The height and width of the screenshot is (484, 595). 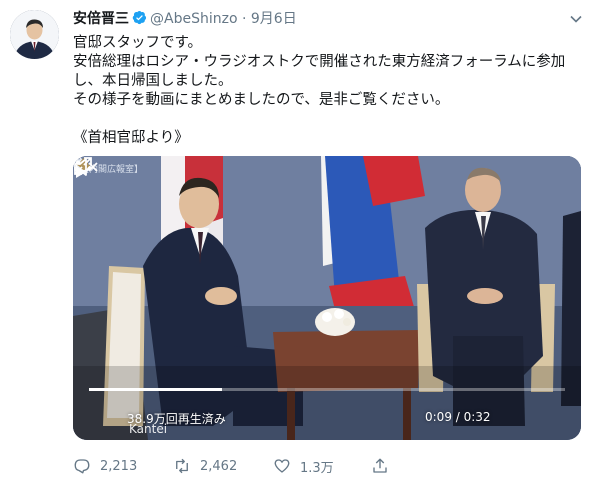 I want to click on reply-button: 2,213, so click(x=105, y=466).